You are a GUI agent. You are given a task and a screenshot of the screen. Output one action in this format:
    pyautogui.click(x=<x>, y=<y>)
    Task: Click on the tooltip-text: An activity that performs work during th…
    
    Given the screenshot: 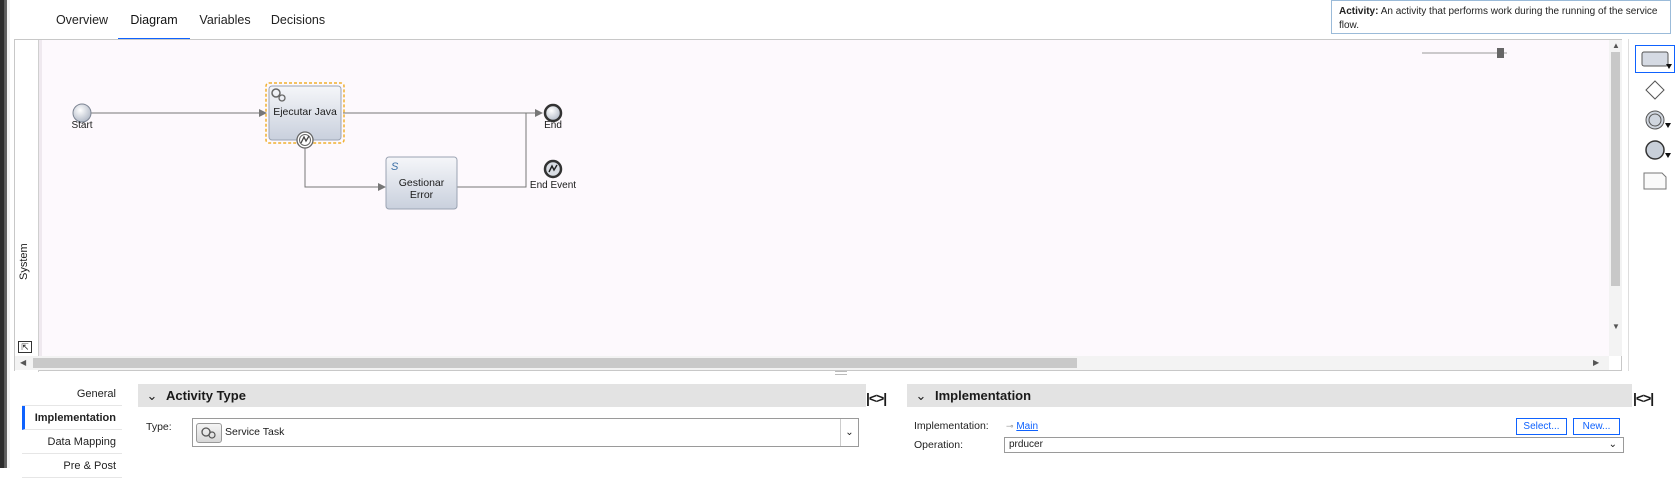 What is the action you would take?
    pyautogui.click(x=1498, y=18)
    